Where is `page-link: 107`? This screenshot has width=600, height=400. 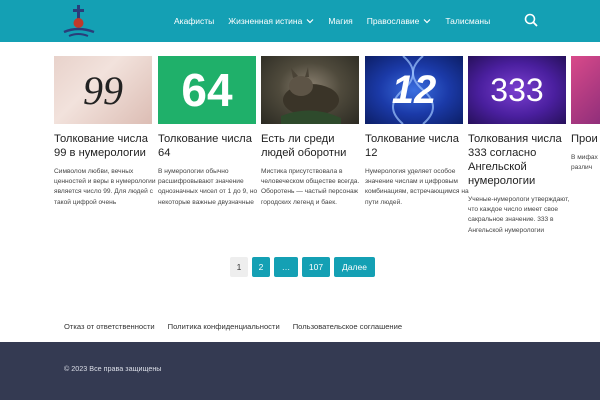 page-link: 107 is located at coordinates (316, 267).